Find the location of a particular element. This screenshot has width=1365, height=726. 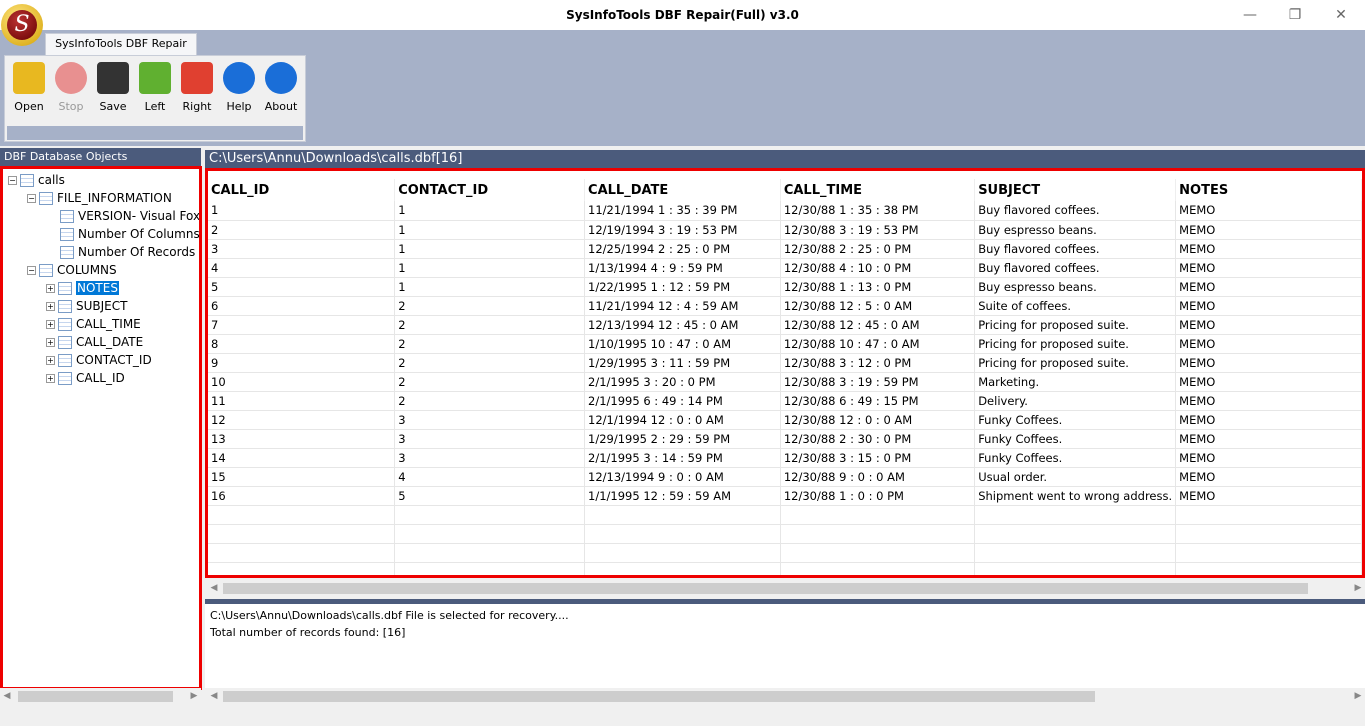

tool-help-button: Help is located at coordinates (239, 89).